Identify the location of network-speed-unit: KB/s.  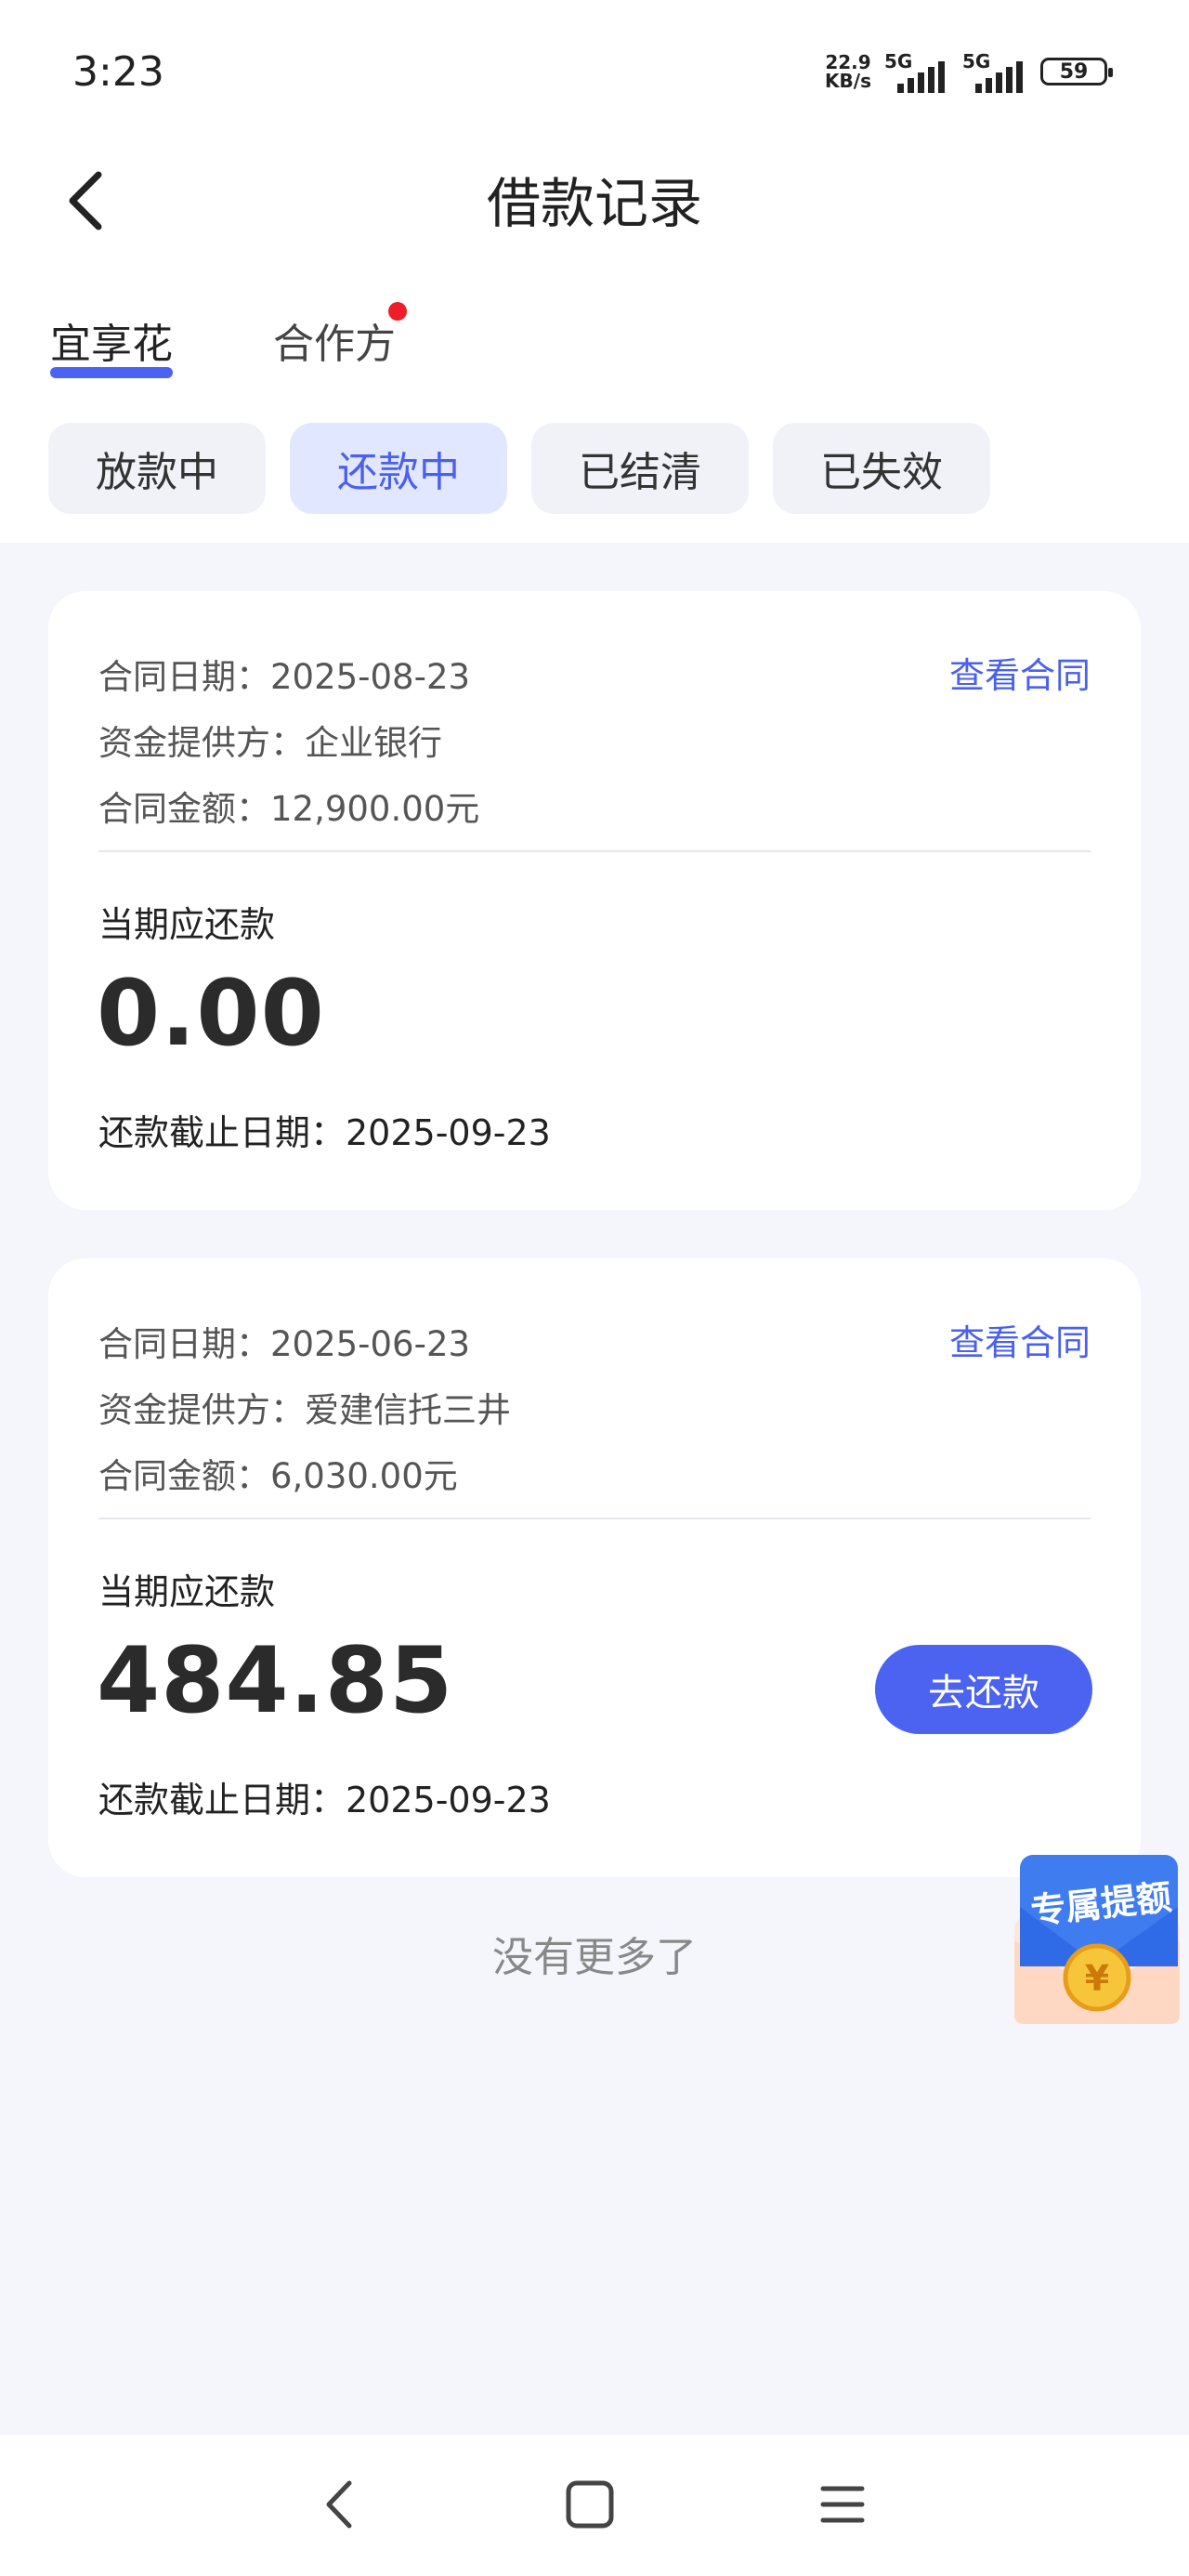
(848, 81).